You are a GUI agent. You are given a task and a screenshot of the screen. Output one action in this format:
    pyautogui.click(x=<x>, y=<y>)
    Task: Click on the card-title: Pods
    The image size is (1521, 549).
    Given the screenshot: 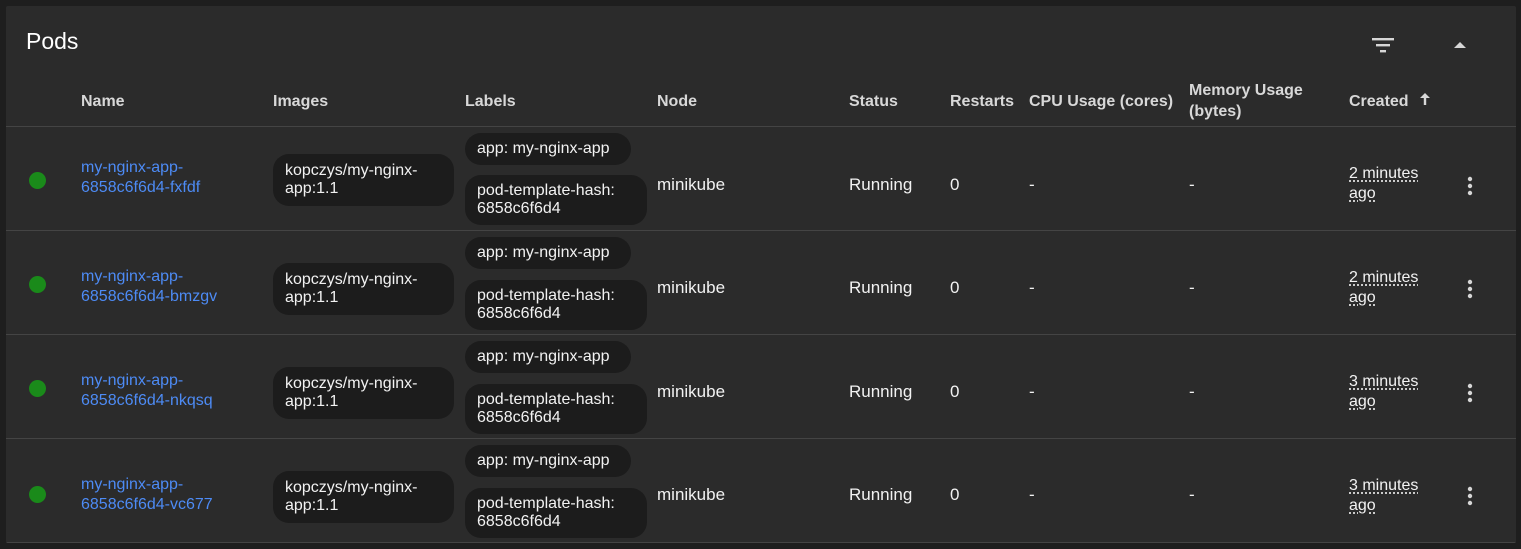 What is the action you would take?
    pyautogui.click(x=52, y=41)
    